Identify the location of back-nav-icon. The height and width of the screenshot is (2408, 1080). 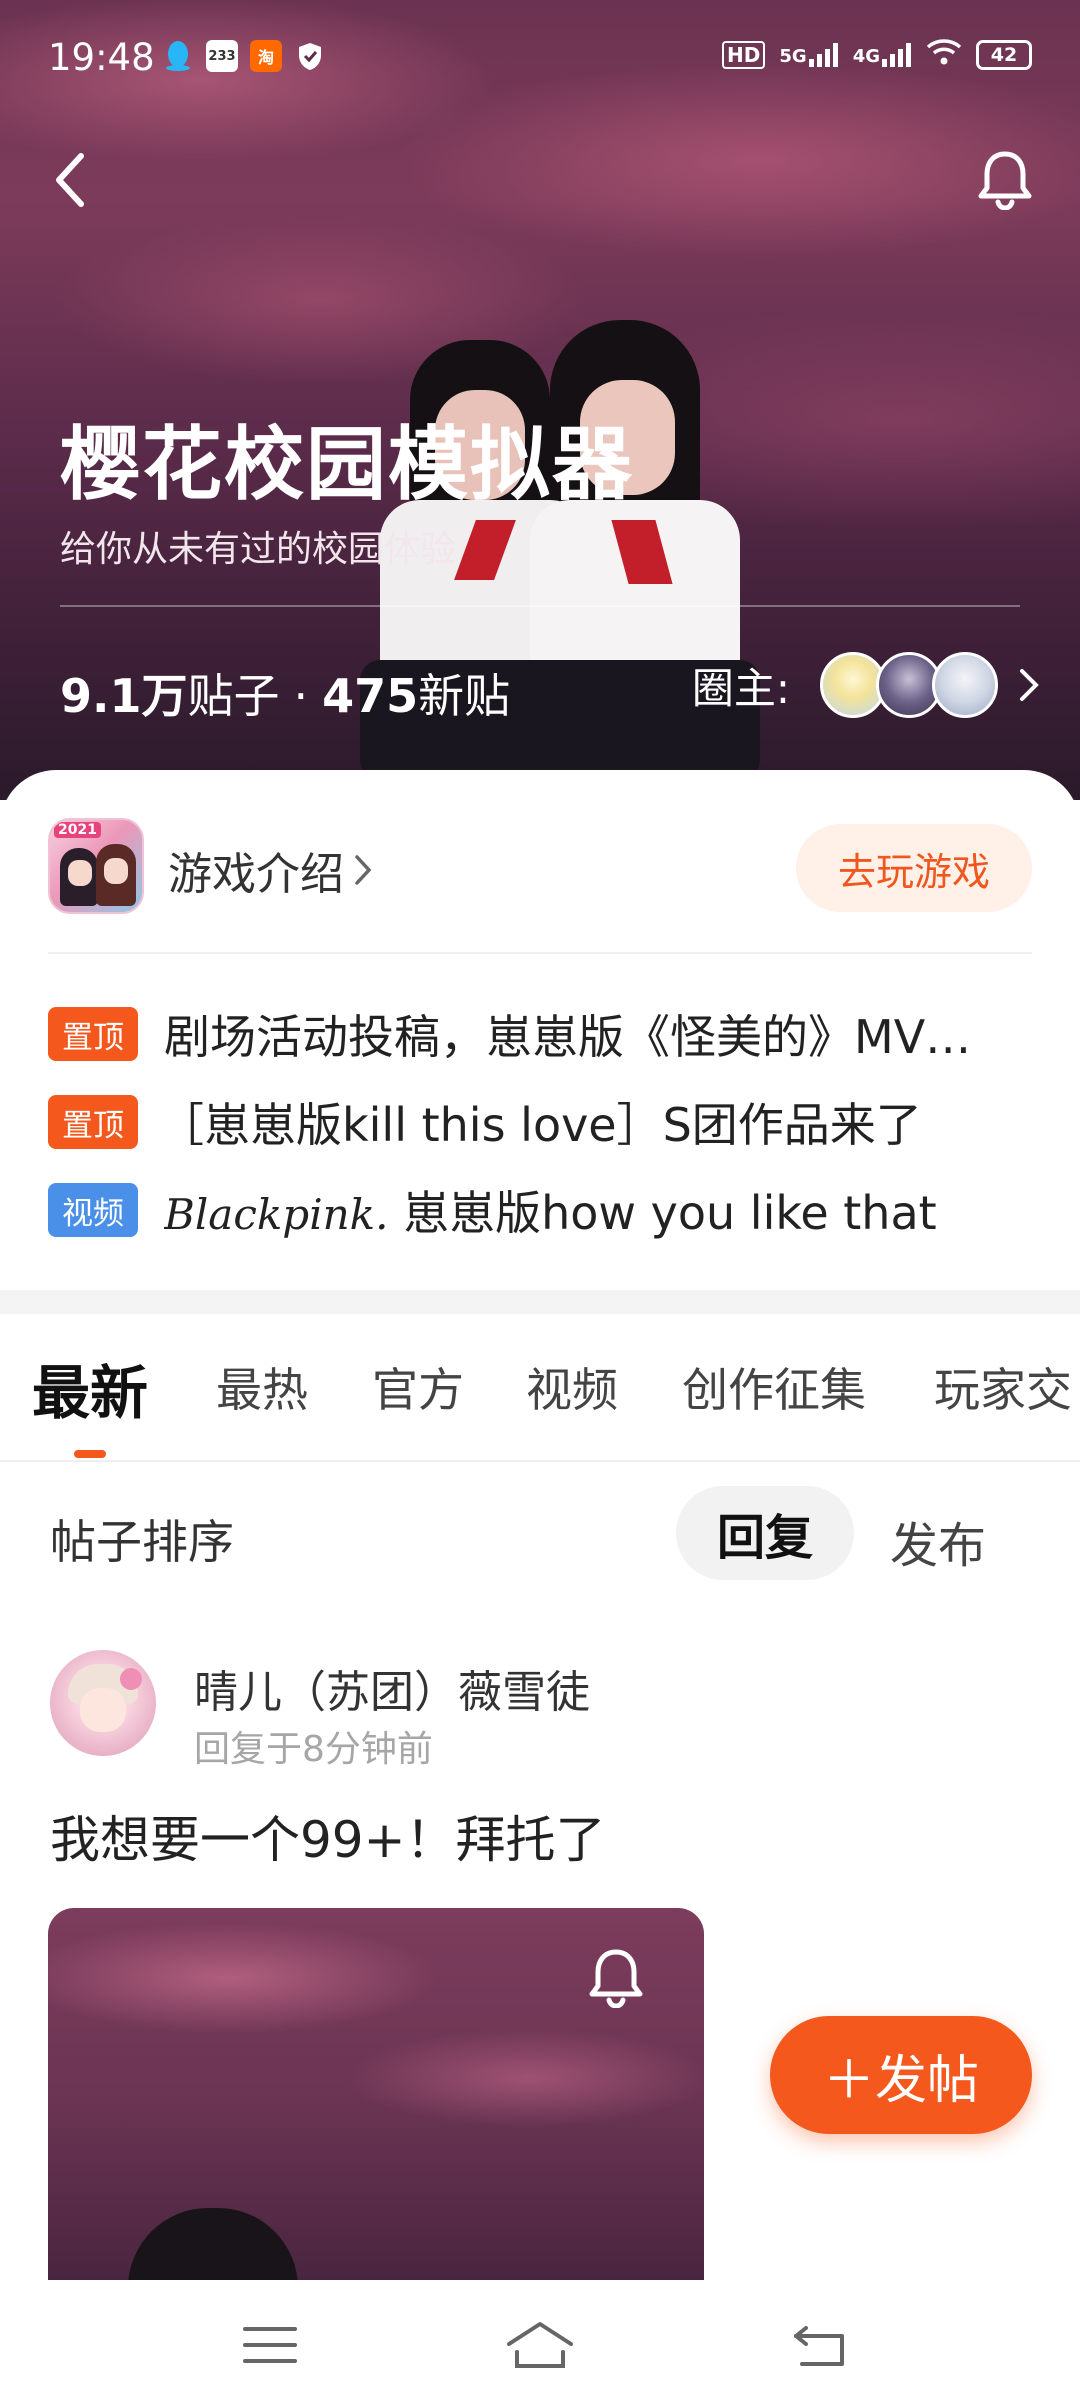
(819, 2346).